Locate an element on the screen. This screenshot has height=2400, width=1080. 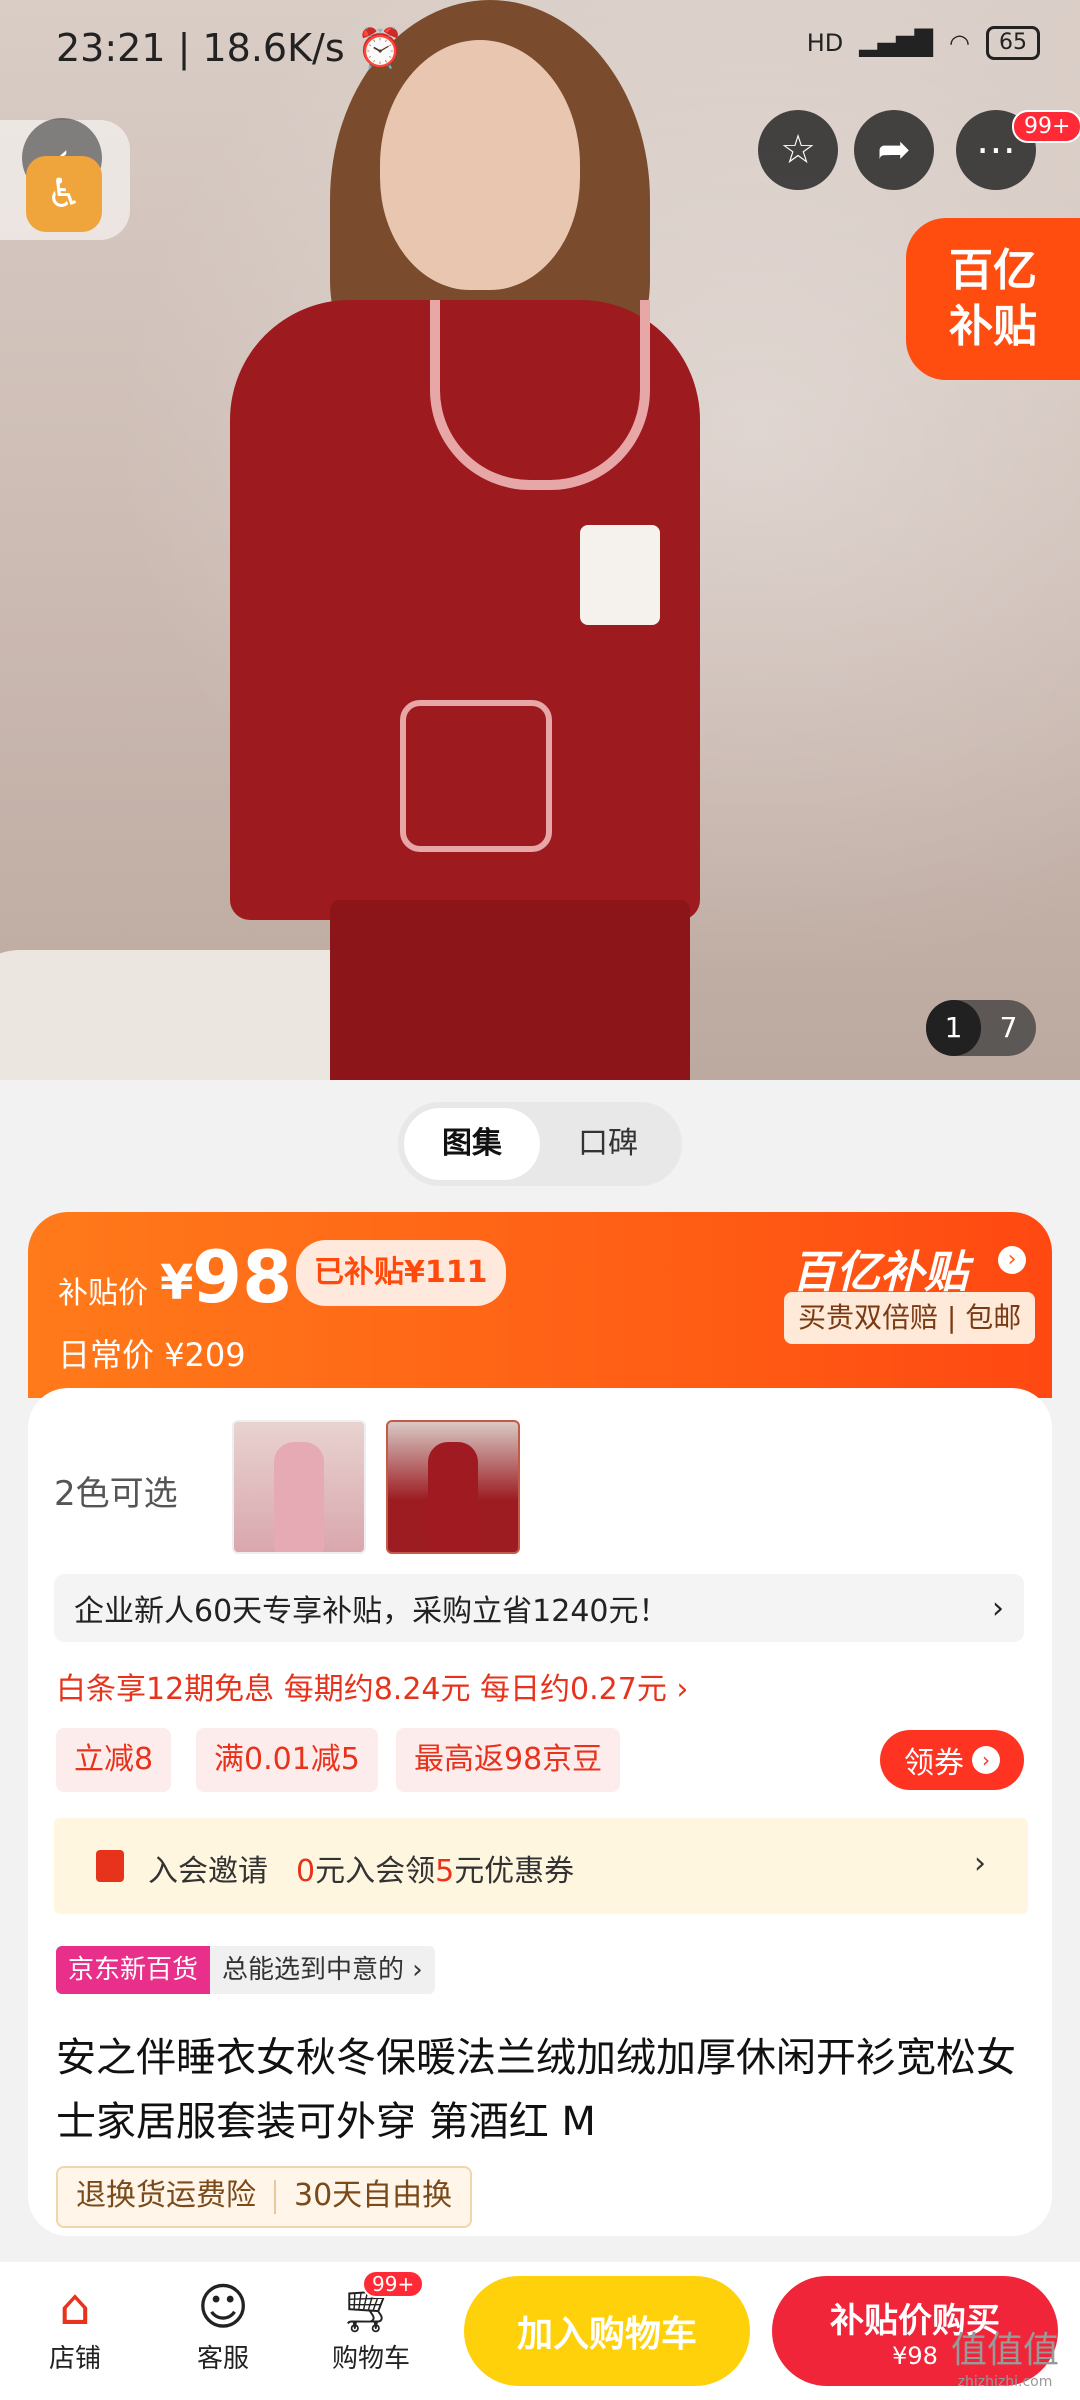
tab-gallery: 图集 is located at coordinates (472, 1144).